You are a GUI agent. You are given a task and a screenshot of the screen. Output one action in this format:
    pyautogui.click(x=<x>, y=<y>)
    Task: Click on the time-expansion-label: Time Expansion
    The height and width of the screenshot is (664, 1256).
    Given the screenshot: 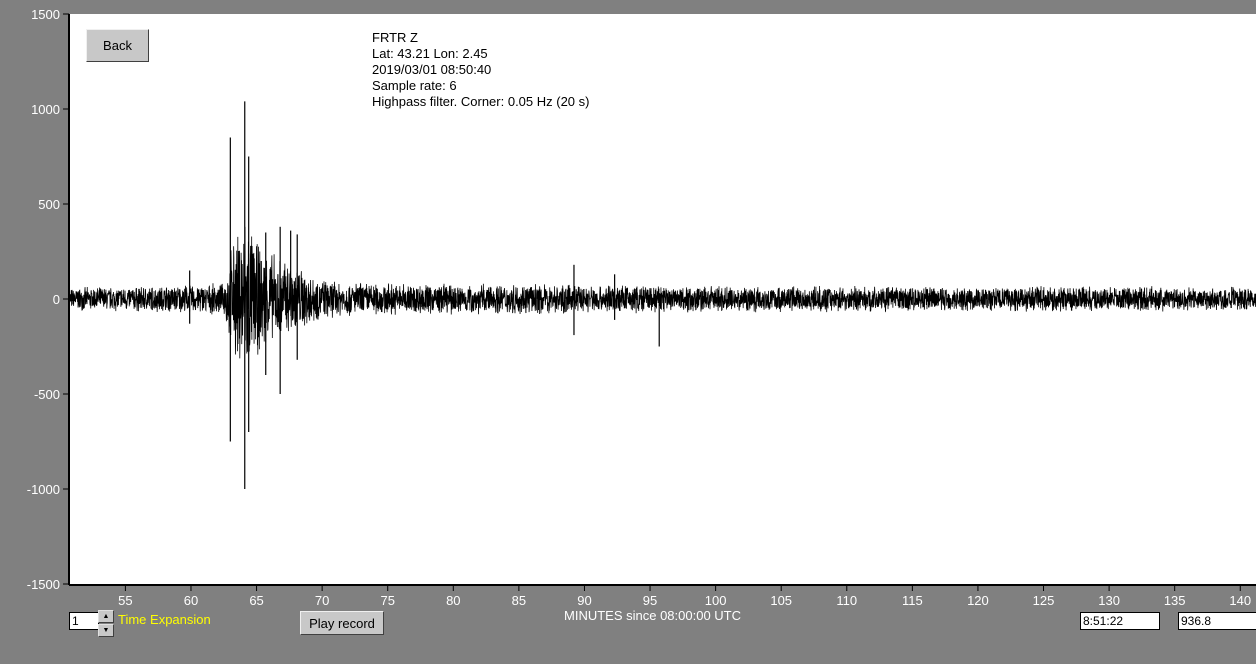 What is the action you would take?
    pyautogui.click(x=164, y=619)
    